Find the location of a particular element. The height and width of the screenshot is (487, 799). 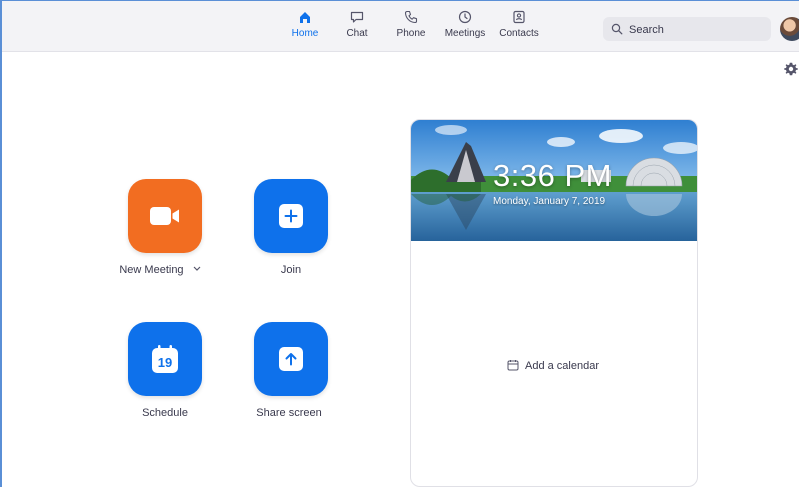

video-camera-icon is located at coordinates (164, 216).